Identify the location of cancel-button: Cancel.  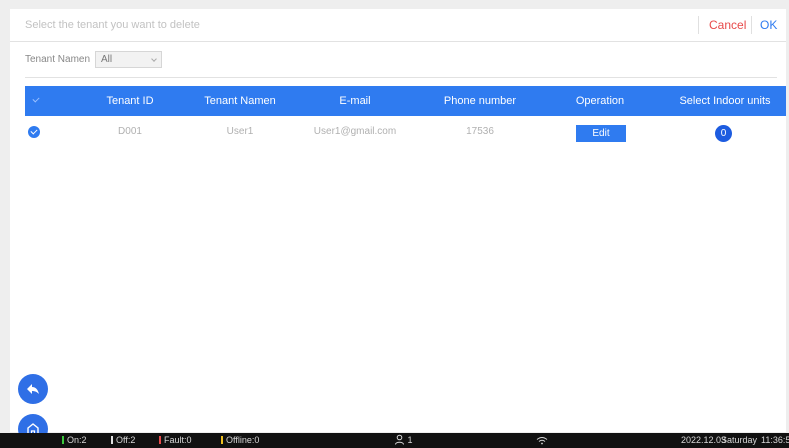
(727, 25).